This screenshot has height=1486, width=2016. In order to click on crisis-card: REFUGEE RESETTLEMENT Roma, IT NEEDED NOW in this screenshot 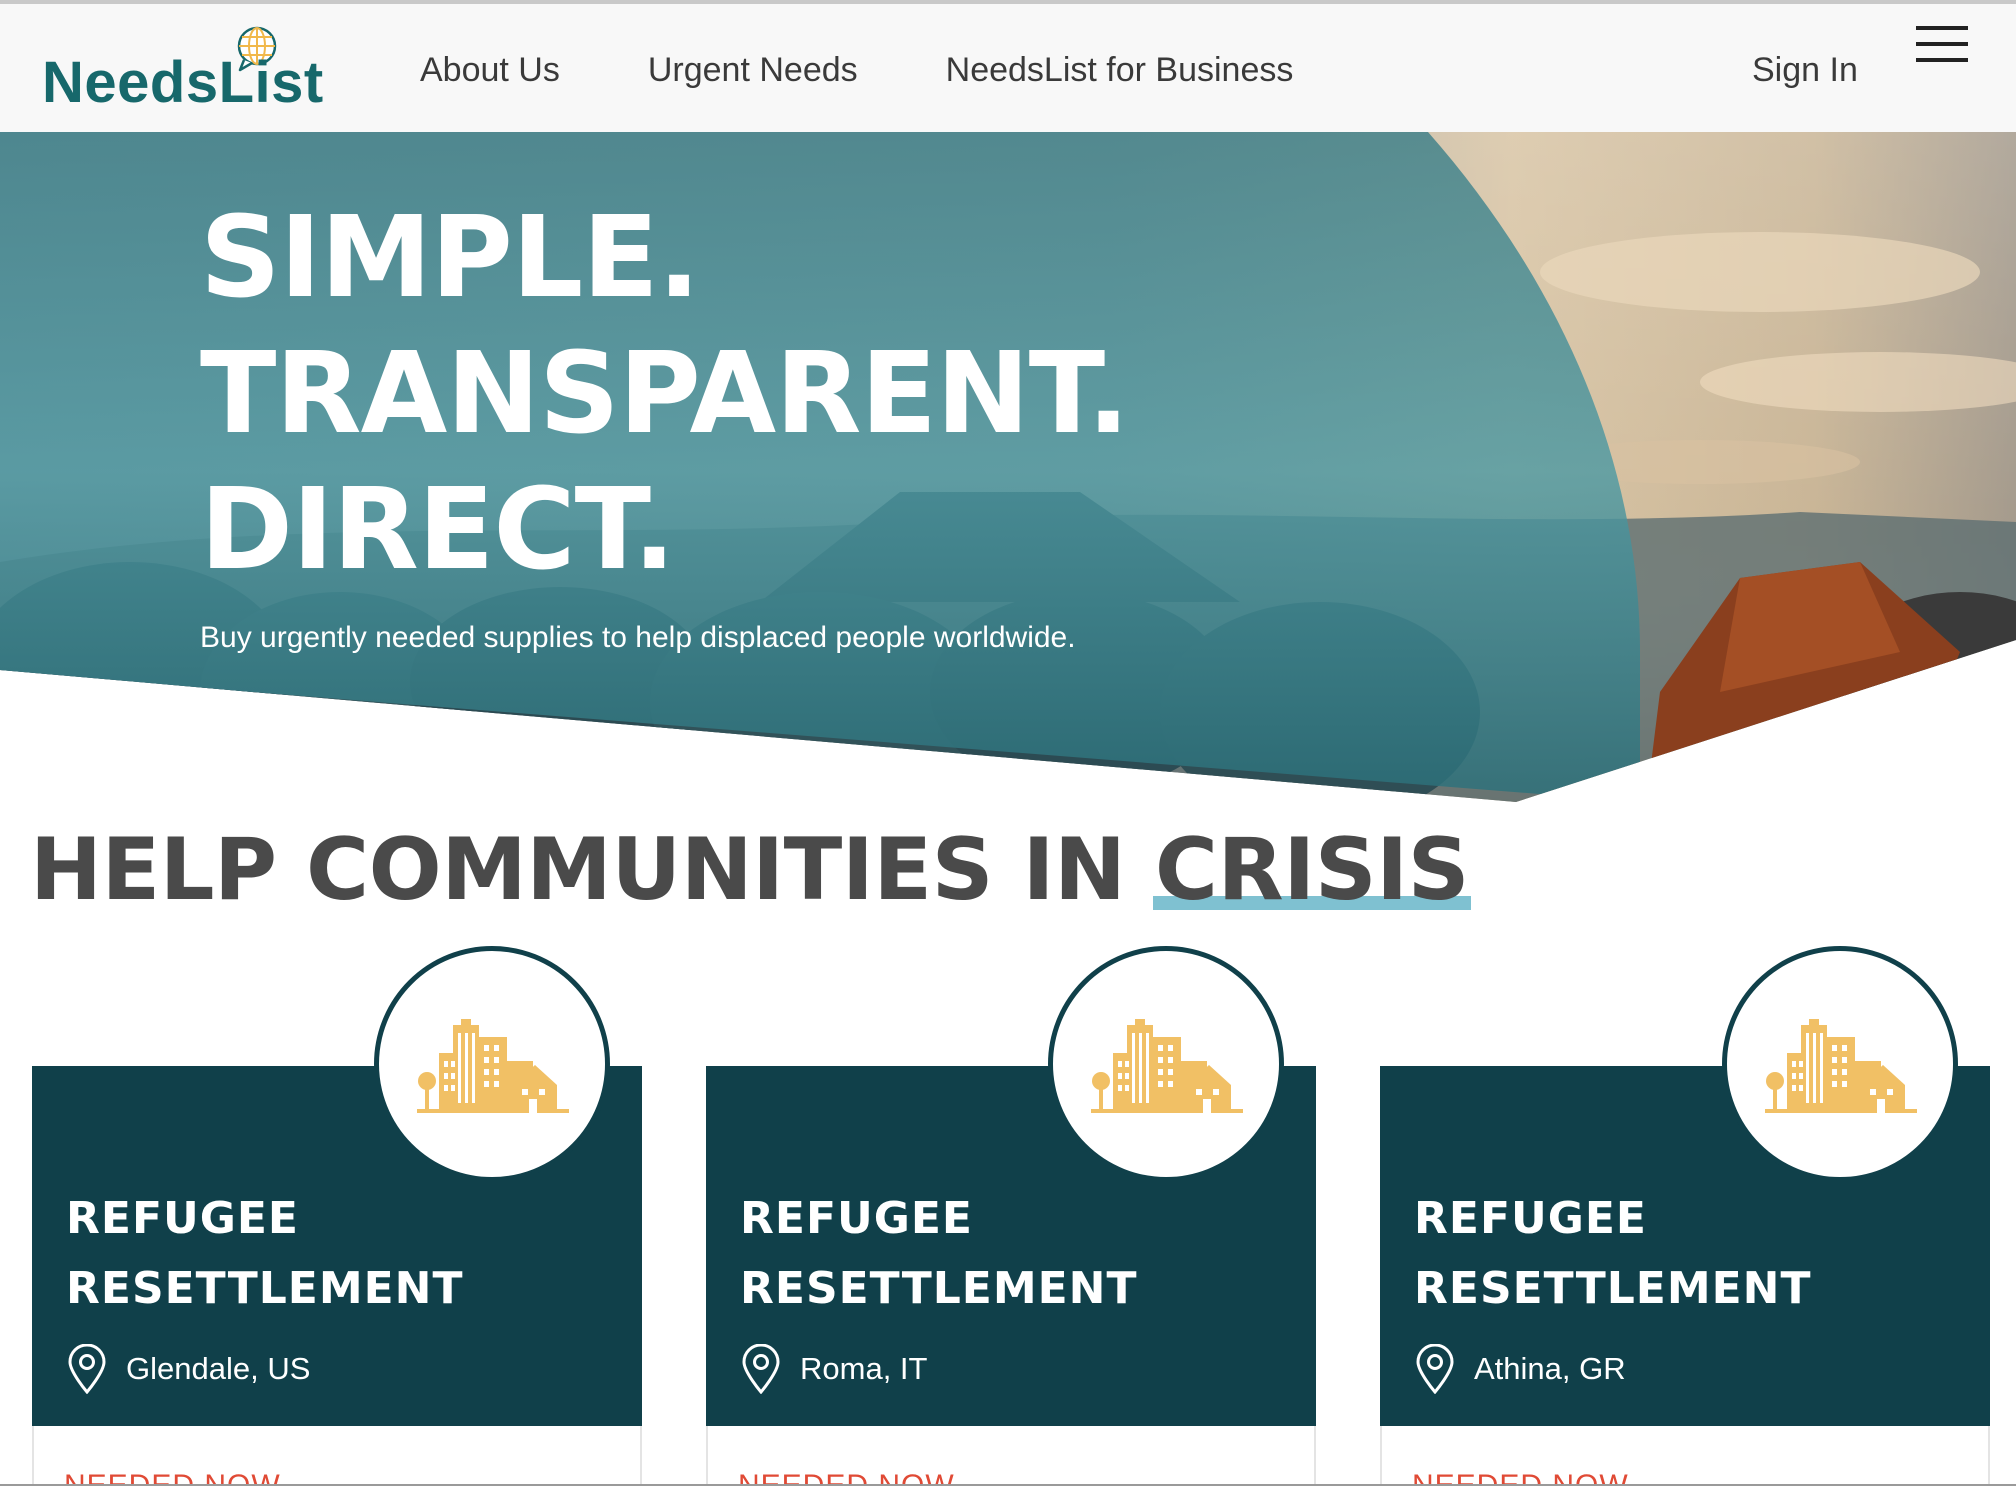, I will do `click(1011, 1215)`.